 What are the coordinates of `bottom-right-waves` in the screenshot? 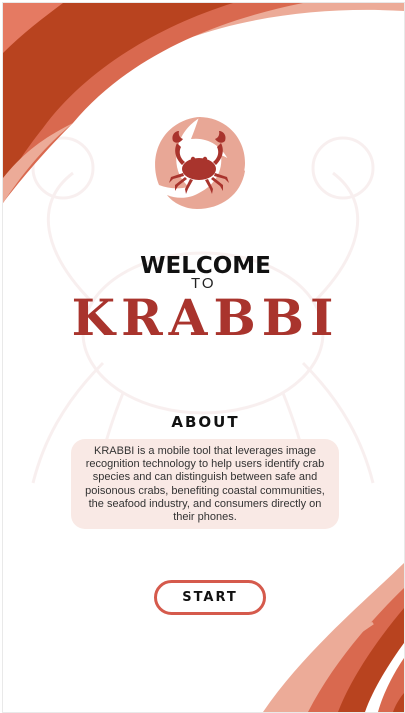 It's located at (333, 637).